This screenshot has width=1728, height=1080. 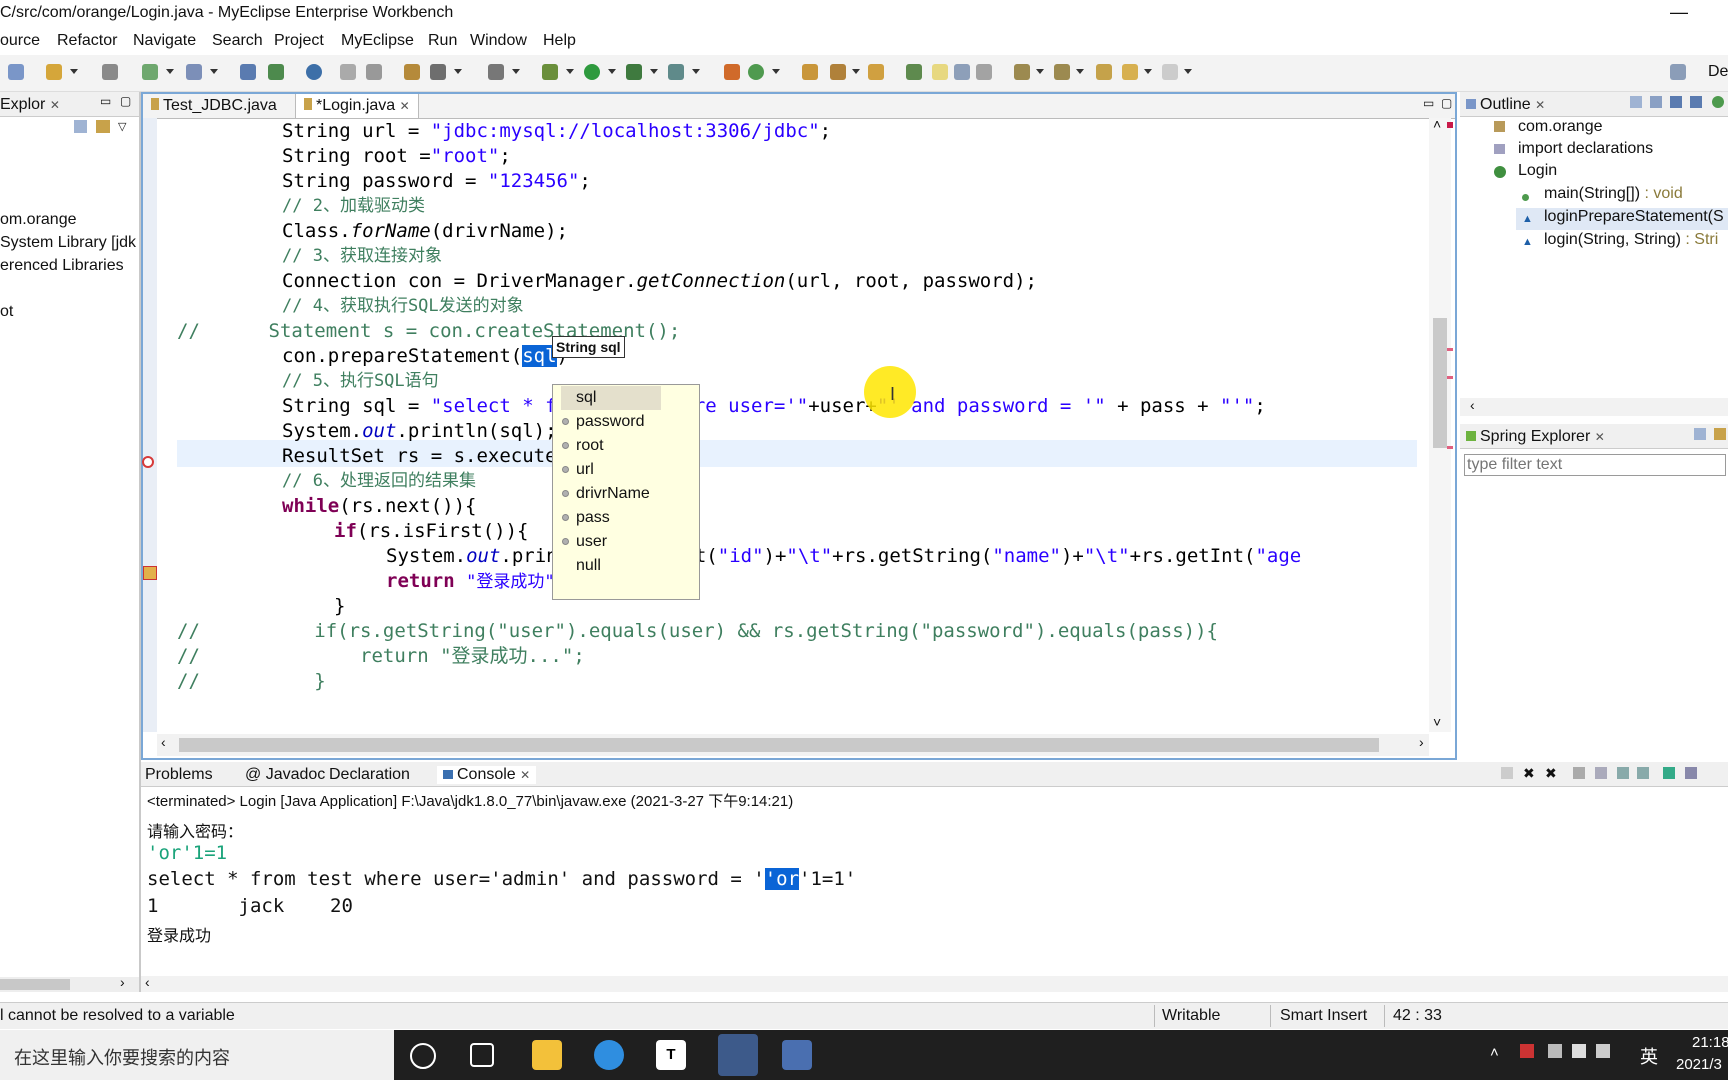 What do you see at coordinates (6, 312) in the screenshot?
I see `tree-item-root: ot` at bounding box center [6, 312].